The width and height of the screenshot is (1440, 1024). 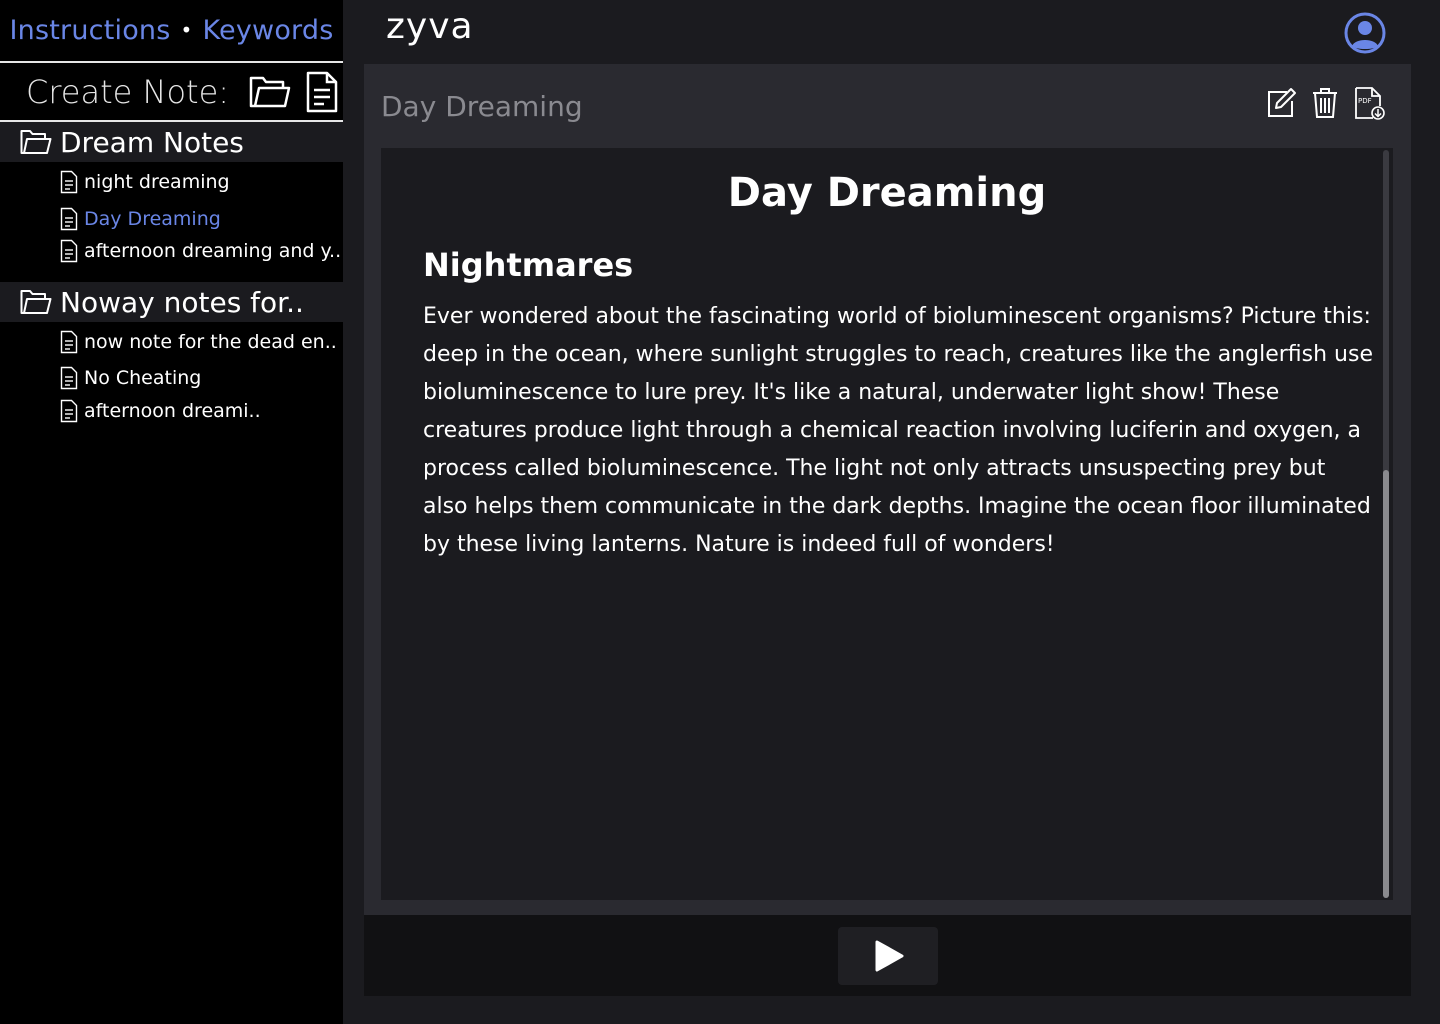 What do you see at coordinates (1386, 684) in the screenshot?
I see `scrollbar-thumb` at bounding box center [1386, 684].